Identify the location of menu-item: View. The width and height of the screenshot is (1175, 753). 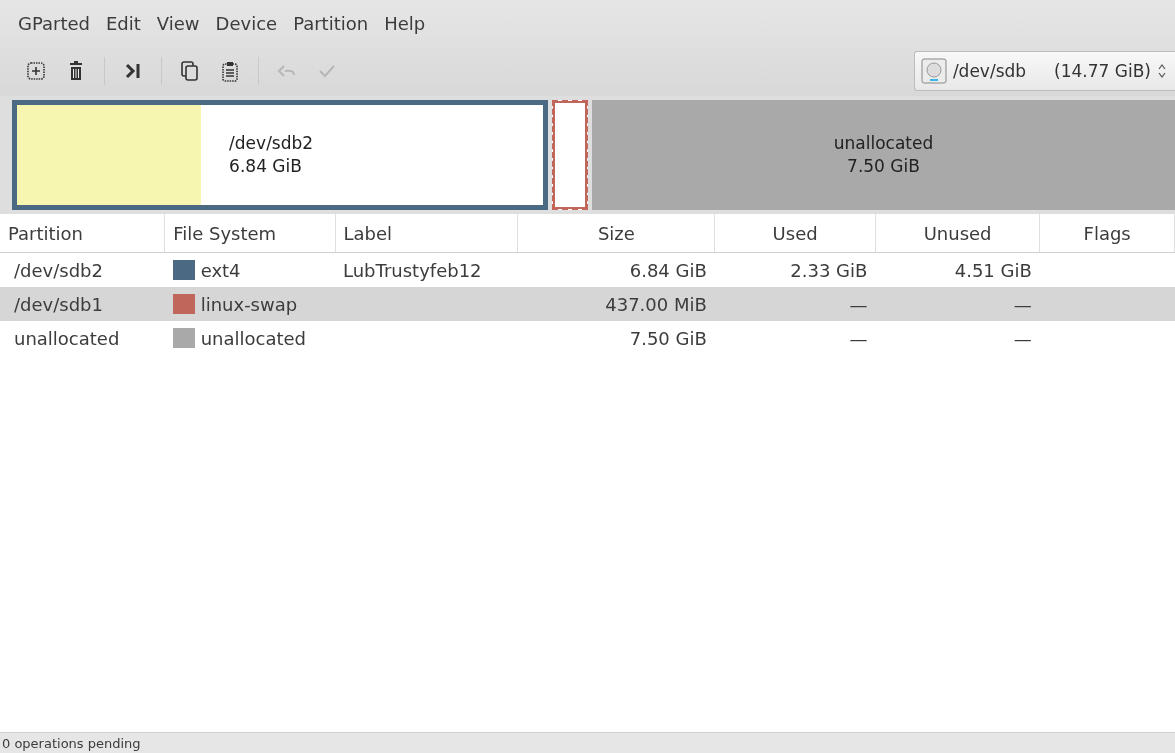
(178, 23).